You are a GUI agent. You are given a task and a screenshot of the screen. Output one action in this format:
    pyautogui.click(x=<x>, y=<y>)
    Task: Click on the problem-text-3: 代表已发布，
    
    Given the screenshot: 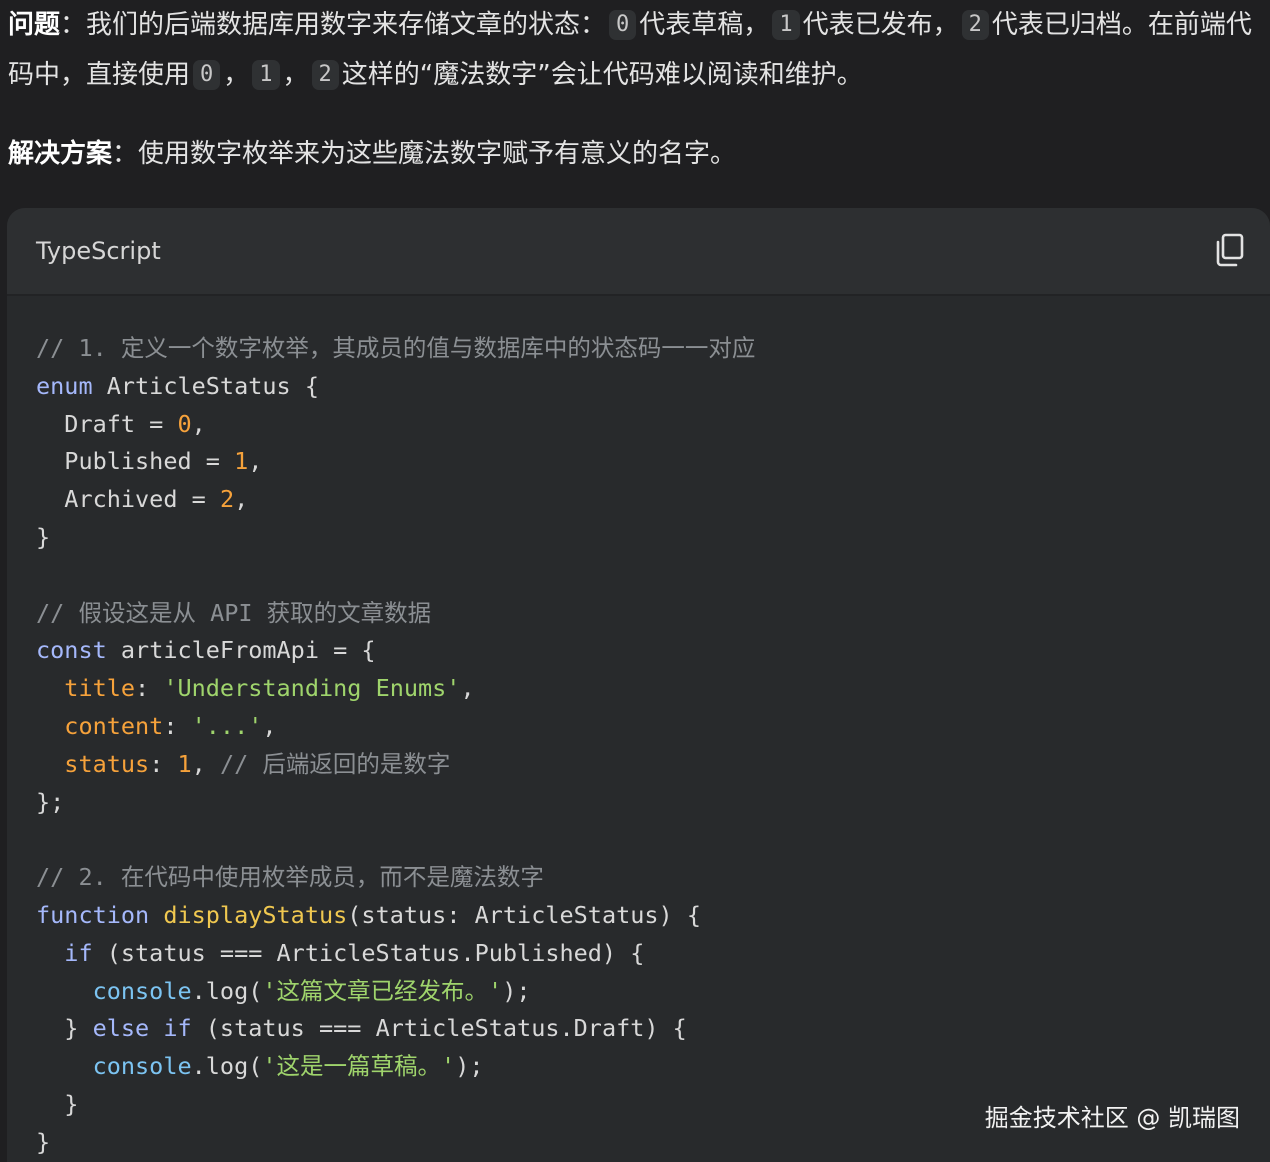 What is the action you would take?
    pyautogui.click(x=880, y=25)
    